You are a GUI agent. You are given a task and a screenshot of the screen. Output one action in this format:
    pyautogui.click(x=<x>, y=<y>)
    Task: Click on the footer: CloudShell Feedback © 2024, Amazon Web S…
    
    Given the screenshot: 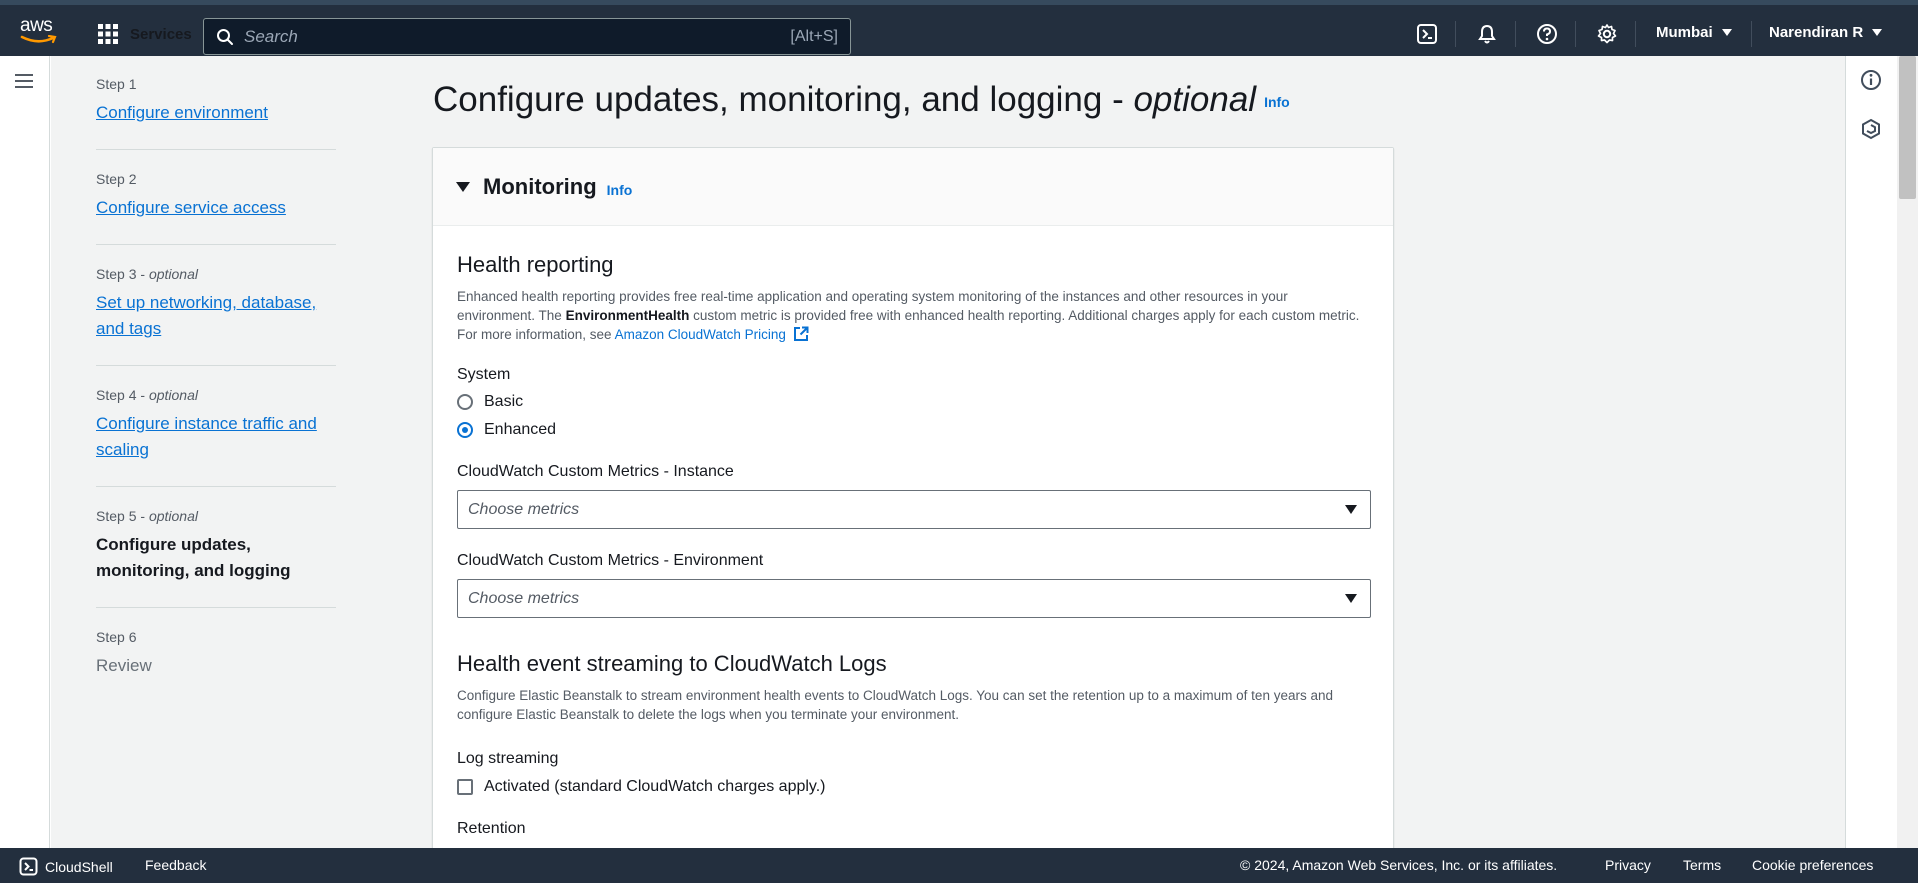 What is the action you would take?
    pyautogui.click(x=959, y=865)
    